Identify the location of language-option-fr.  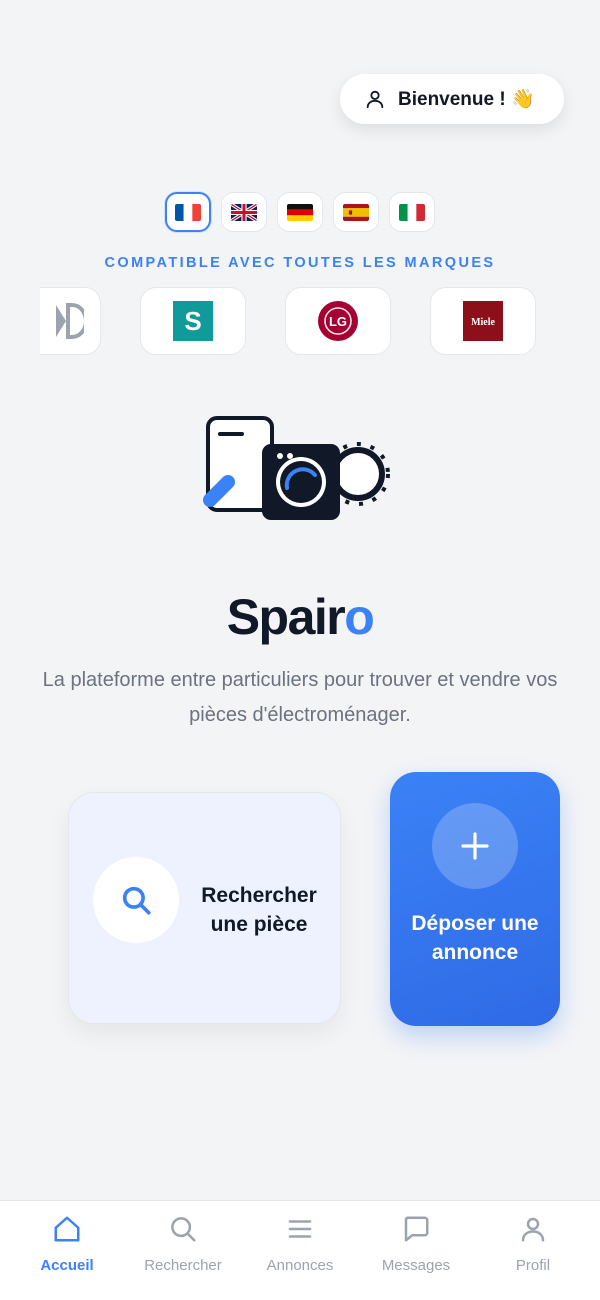
(188, 212).